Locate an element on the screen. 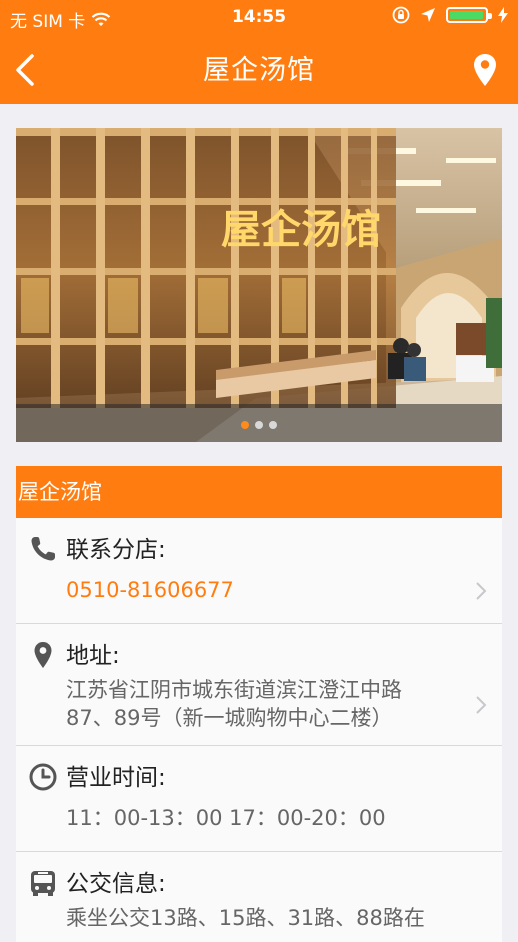 This screenshot has height=942, width=518. phone-icon is located at coordinates (43, 549).